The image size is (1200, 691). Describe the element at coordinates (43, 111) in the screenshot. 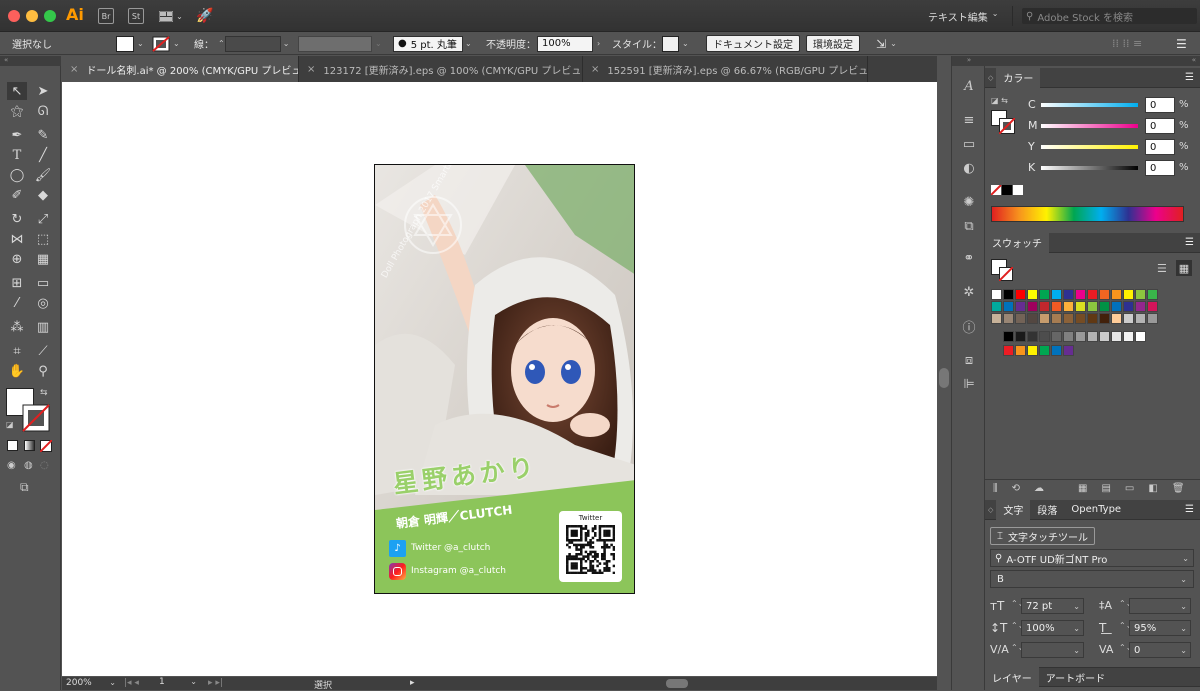

I see `lasso-tool-icon: ᘏ` at that location.